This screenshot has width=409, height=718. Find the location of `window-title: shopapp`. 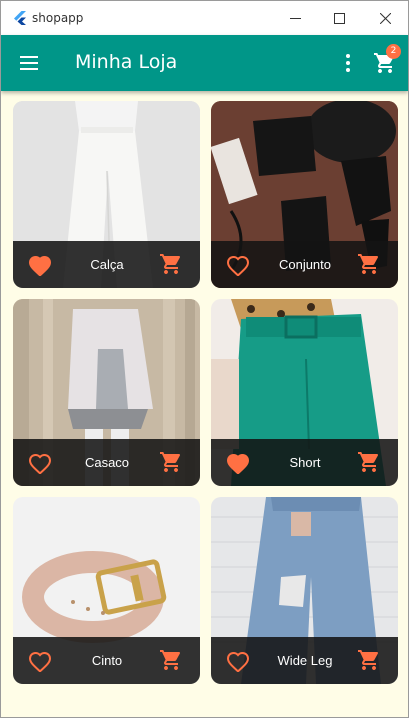

window-title: shopapp is located at coordinates (58, 18).